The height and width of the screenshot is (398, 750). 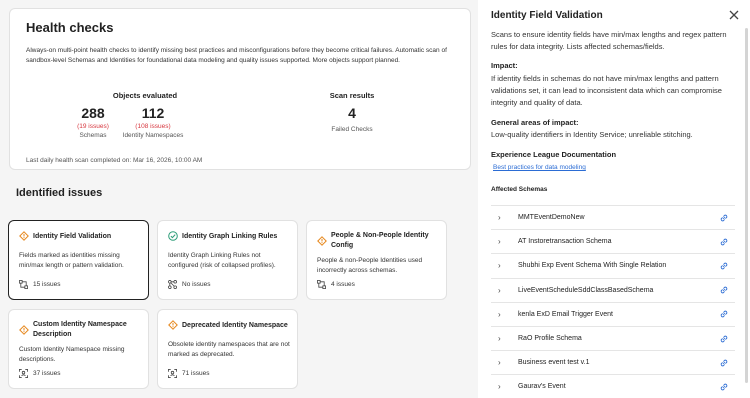 What do you see at coordinates (352, 129) in the screenshot?
I see `failed-checks-label: Failed Checks` at bounding box center [352, 129].